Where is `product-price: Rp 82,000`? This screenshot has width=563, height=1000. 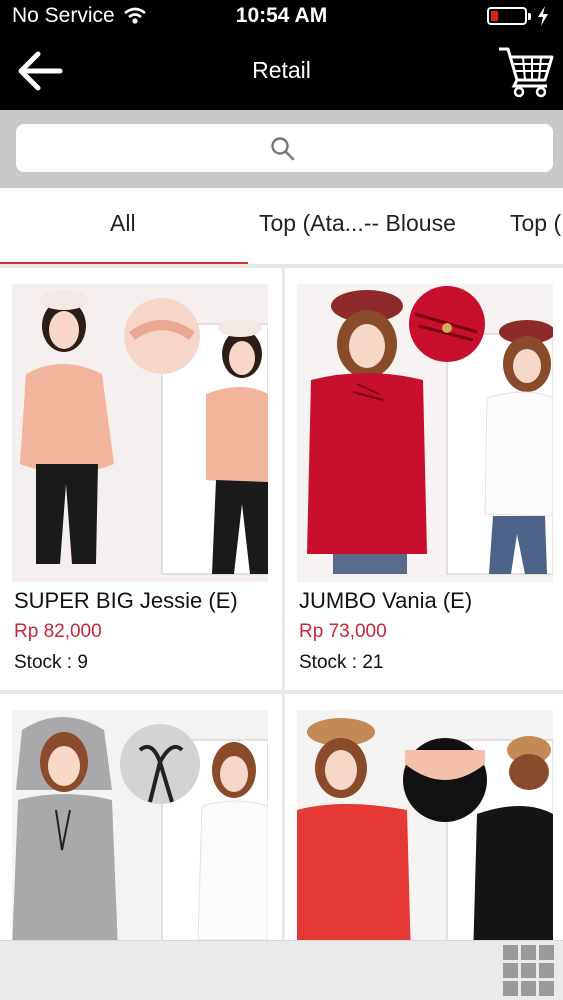 product-price: Rp 82,000 is located at coordinates (58, 631).